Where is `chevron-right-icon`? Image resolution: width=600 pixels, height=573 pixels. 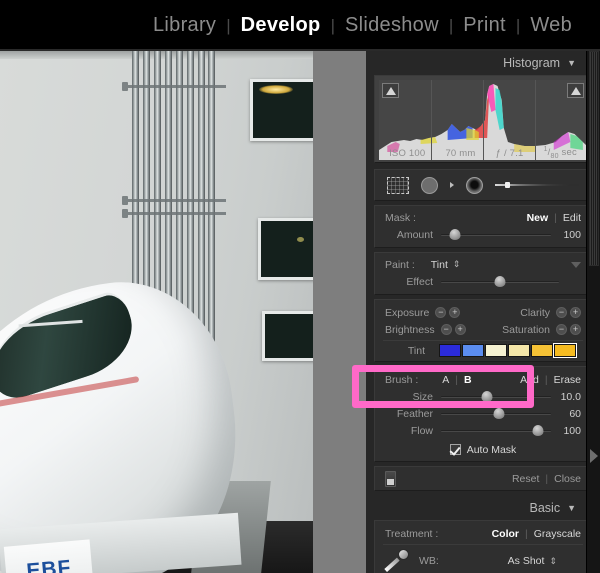
chevron-right-icon is located at coordinates (452, 185).